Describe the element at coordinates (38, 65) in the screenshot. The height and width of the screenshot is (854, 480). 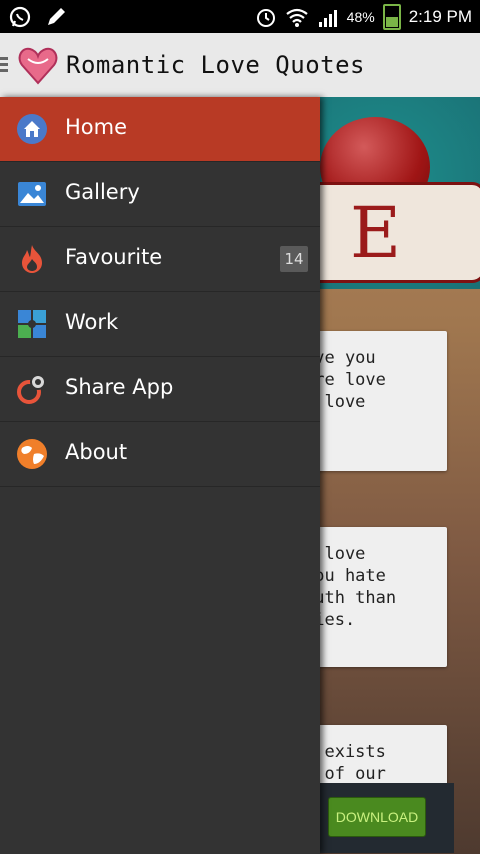
I see `app-logo-icon` at that location.